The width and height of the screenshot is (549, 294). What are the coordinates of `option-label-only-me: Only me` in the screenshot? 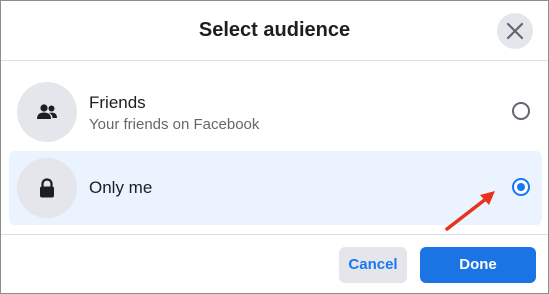 It's located at (121, 187).